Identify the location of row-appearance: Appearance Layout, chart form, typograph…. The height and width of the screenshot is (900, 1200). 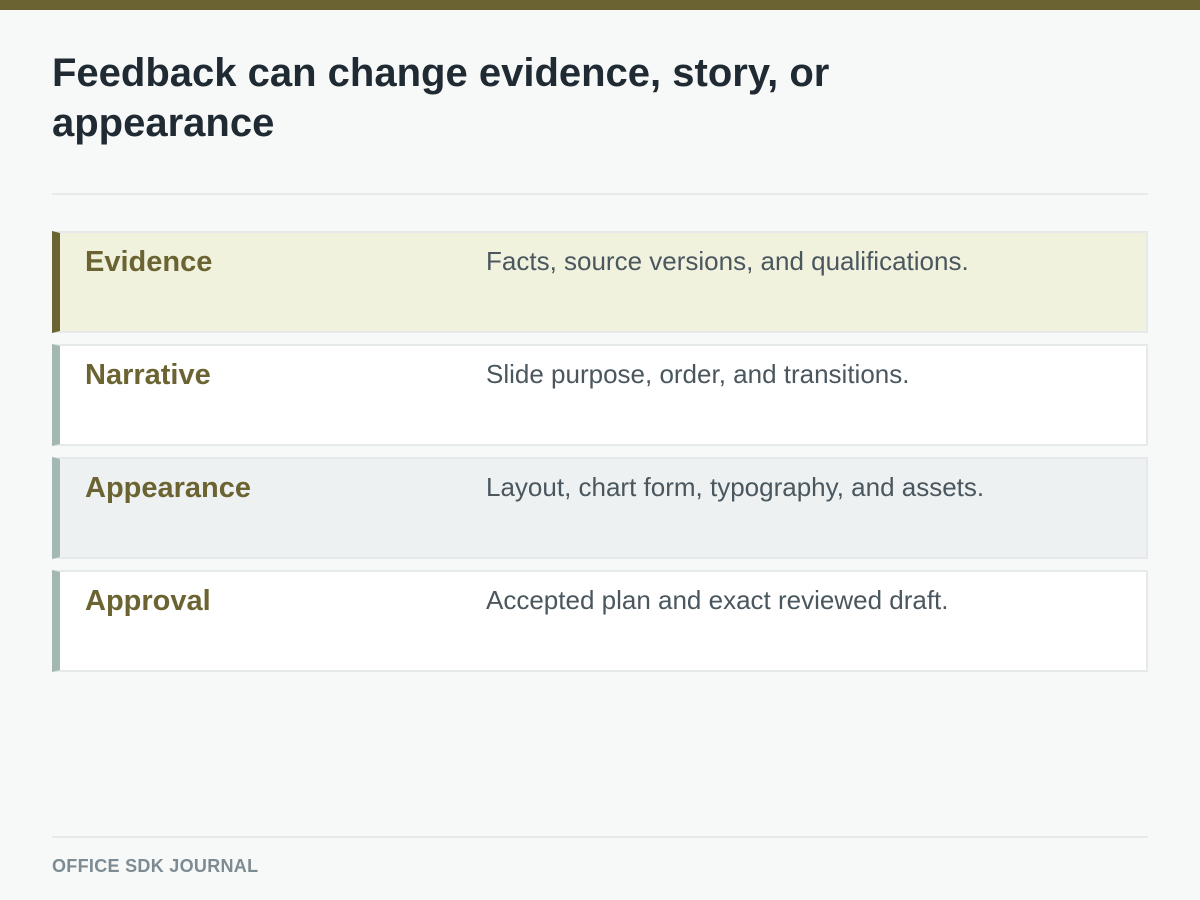
(600, 508).